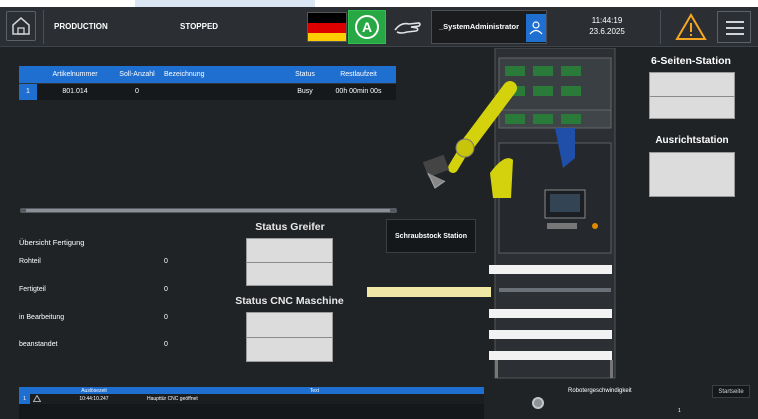  I want to click on column-header: Status, so click(305, 74).